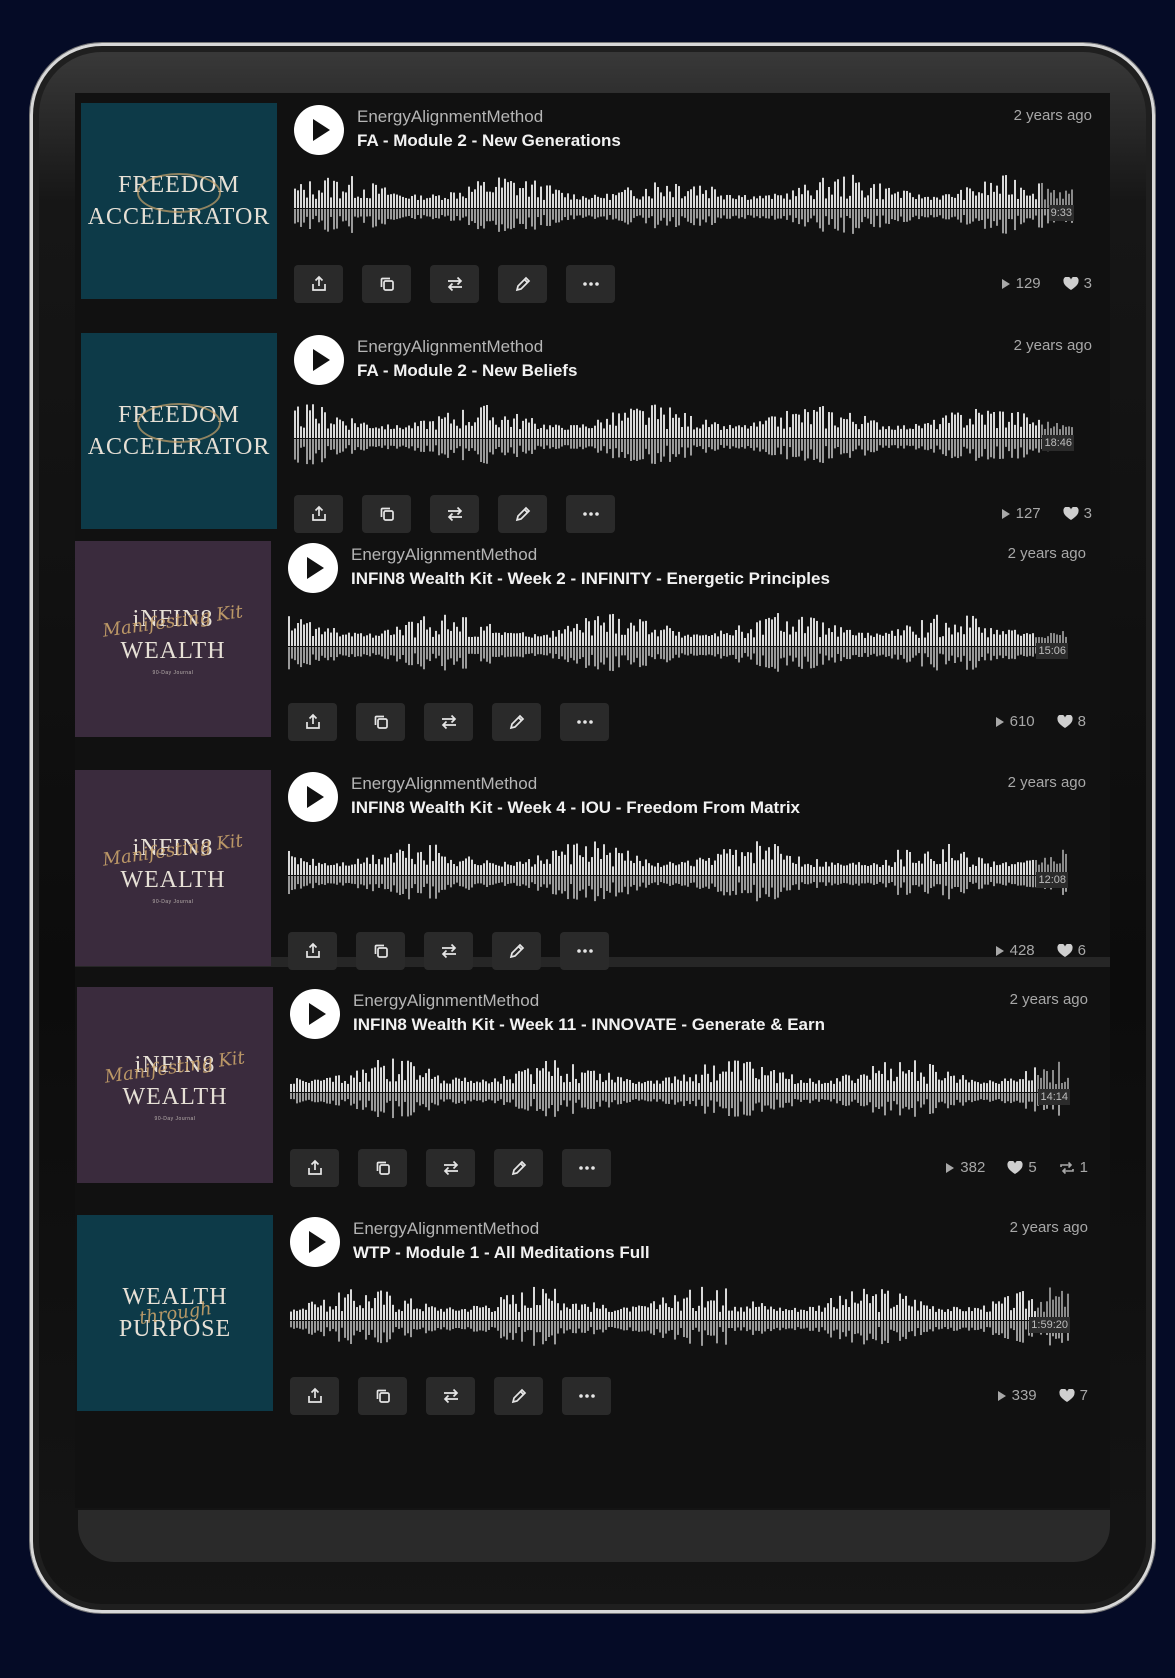 Image resolution: width=1175 pixels, height=1678 pixels. I want to click on like-count: 7, so click(1073, 1395).